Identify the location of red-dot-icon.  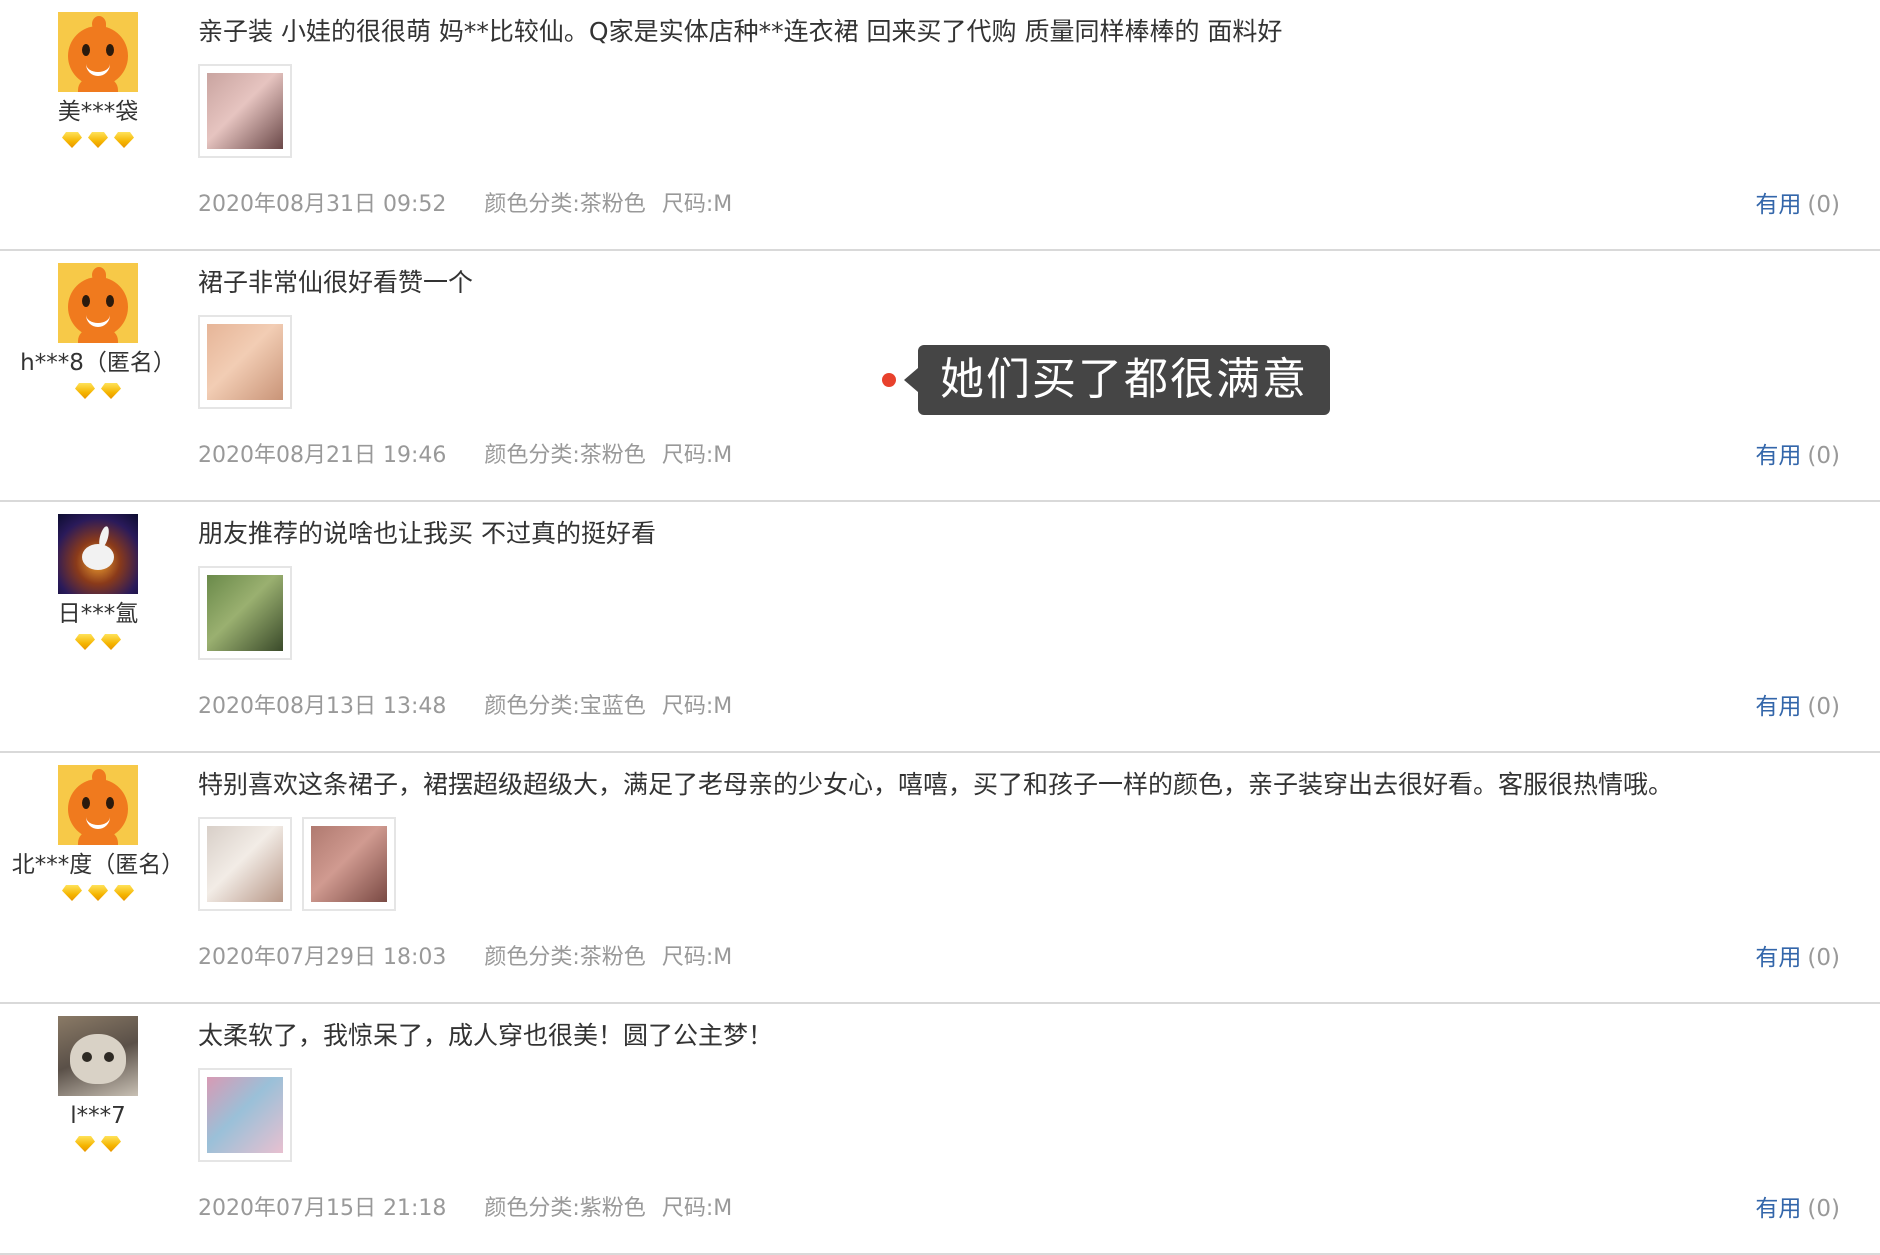
(889, 380).